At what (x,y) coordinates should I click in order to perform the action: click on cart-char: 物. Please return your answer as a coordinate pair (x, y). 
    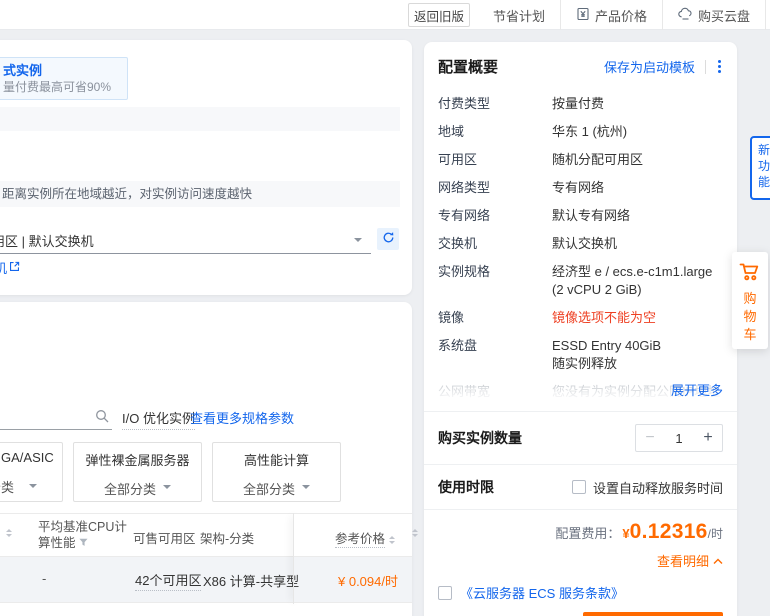
    Looking at the image, I should click on (750, 316).